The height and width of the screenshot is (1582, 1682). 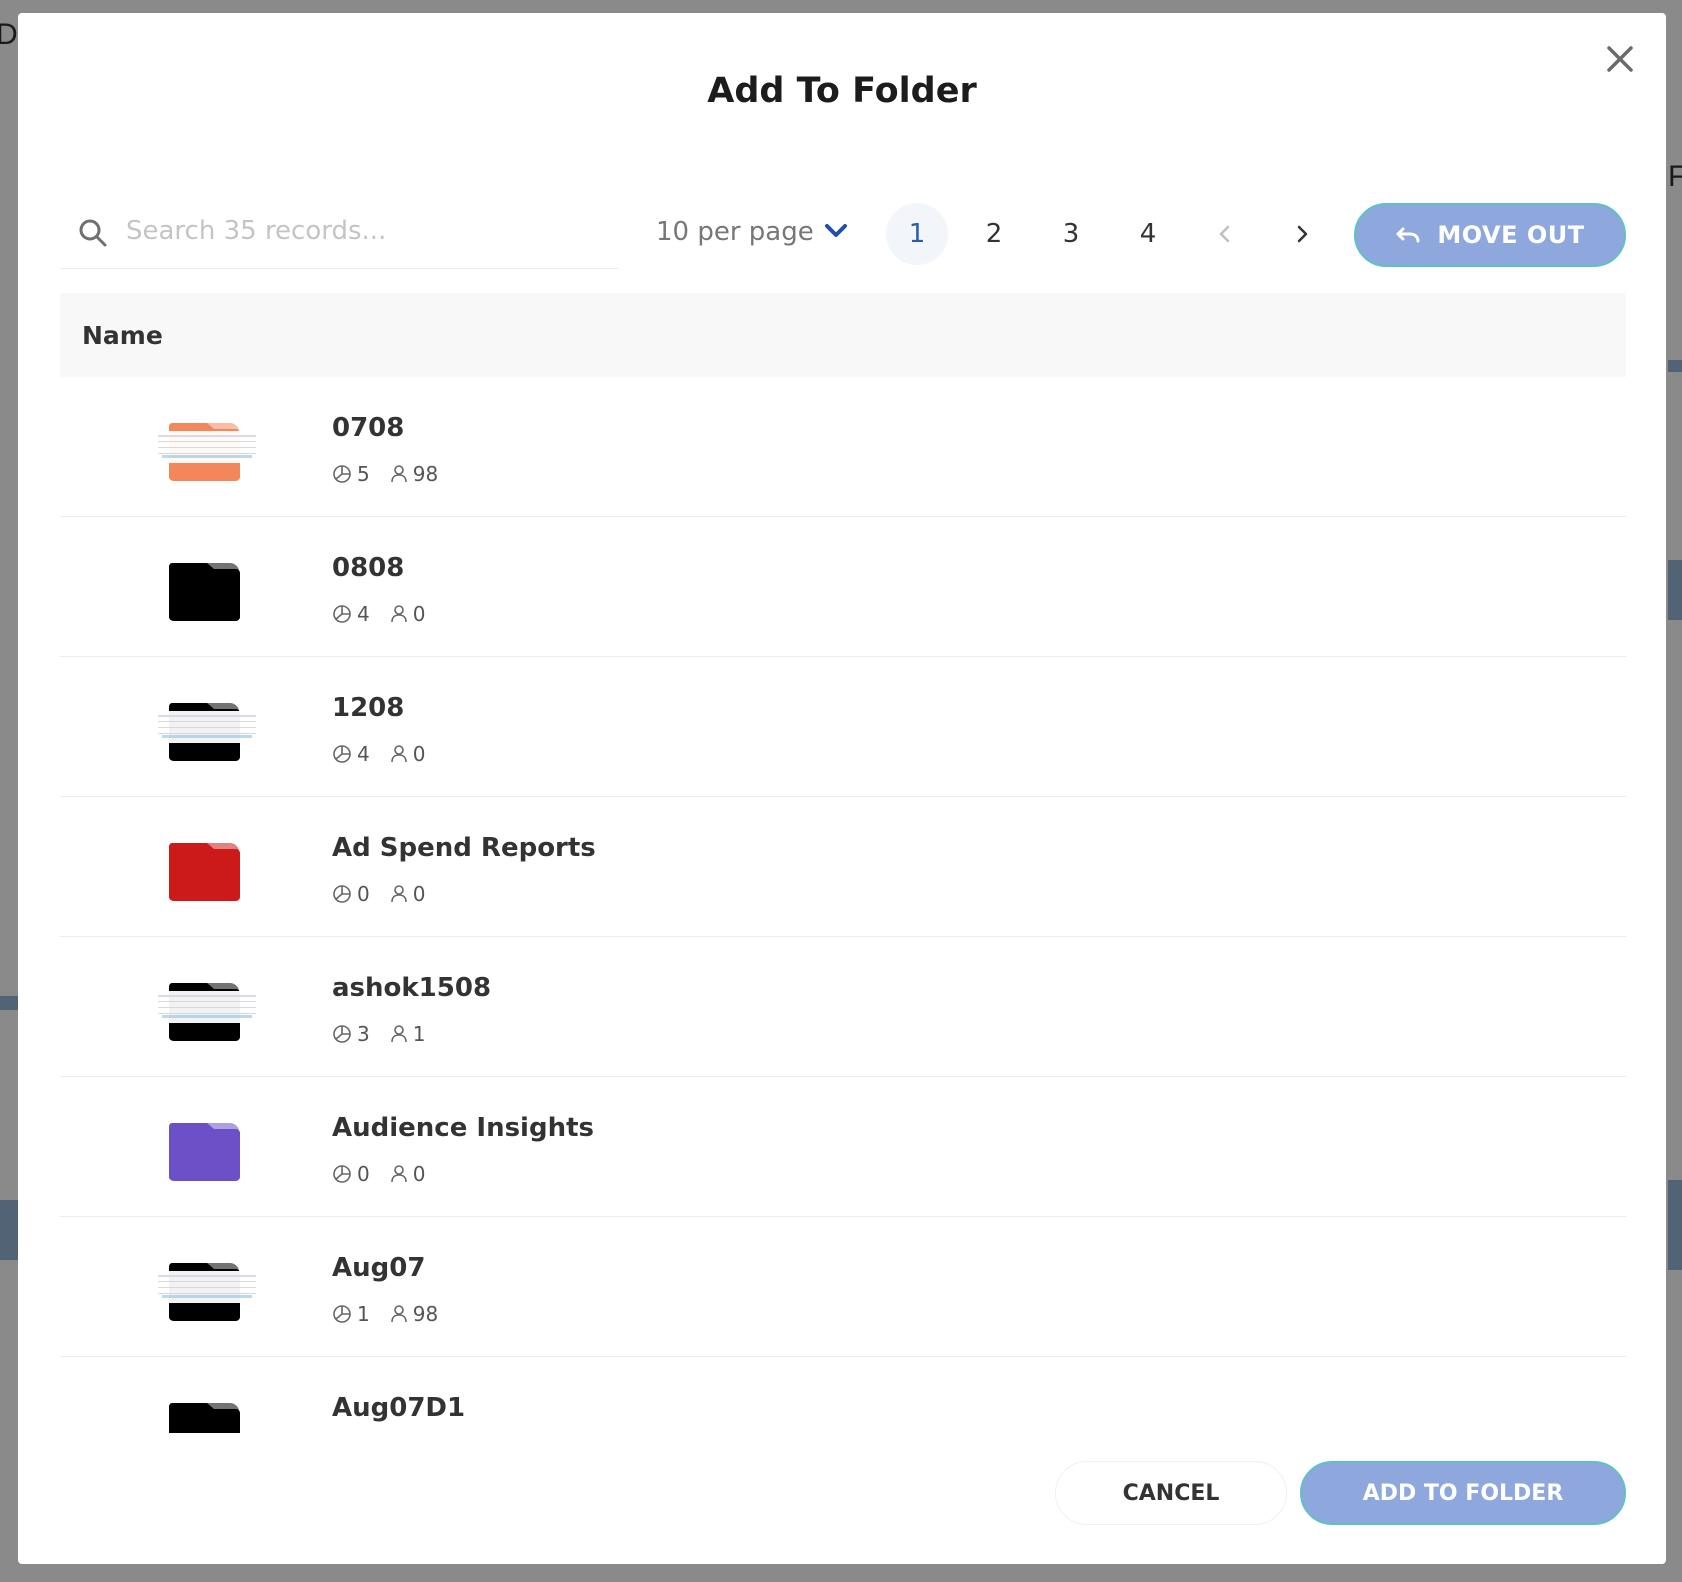 I want to click on table-row: 0708 5 98, so click(x=843, y=447).